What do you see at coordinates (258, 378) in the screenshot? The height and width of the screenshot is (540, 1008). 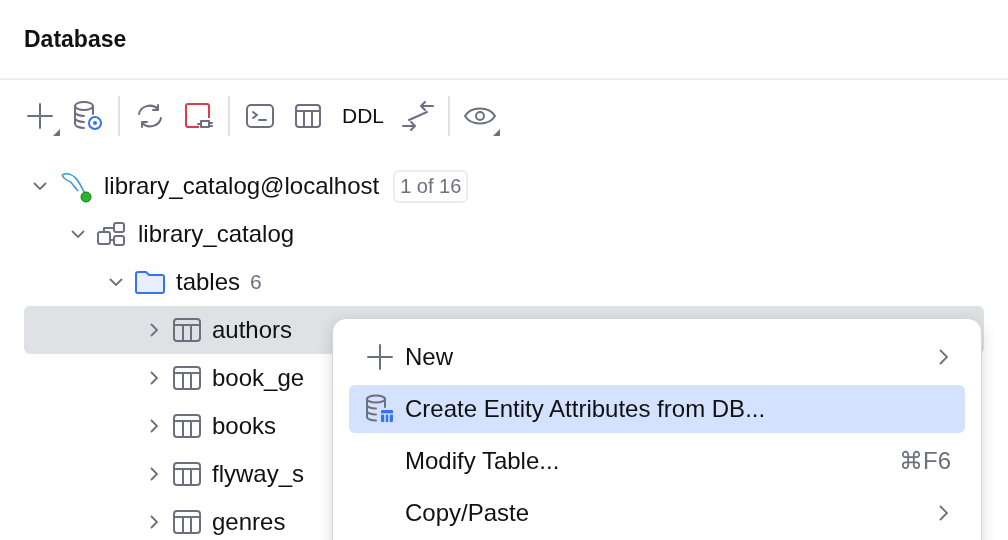 I see `tree-label: book_ge` at bounding box center [258, 378].